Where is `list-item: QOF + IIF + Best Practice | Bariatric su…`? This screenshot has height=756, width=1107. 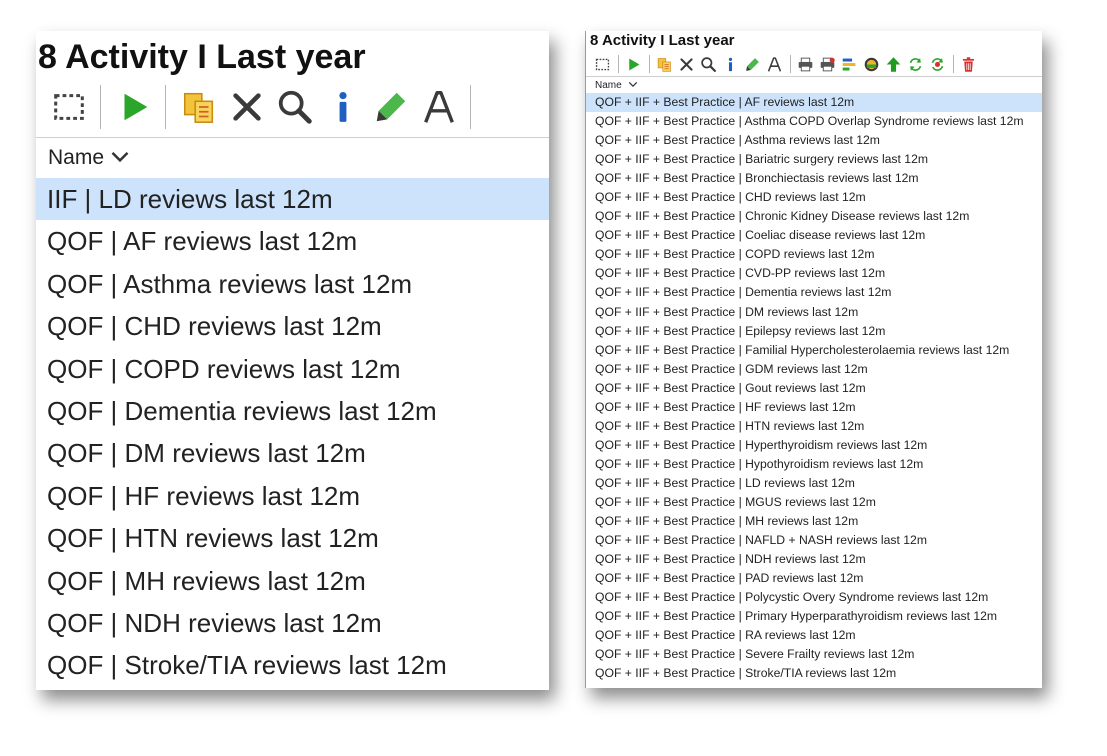 list-item: QOF + IIF + Best Practice | Bariatric su… is located at coordinates (814, 159).